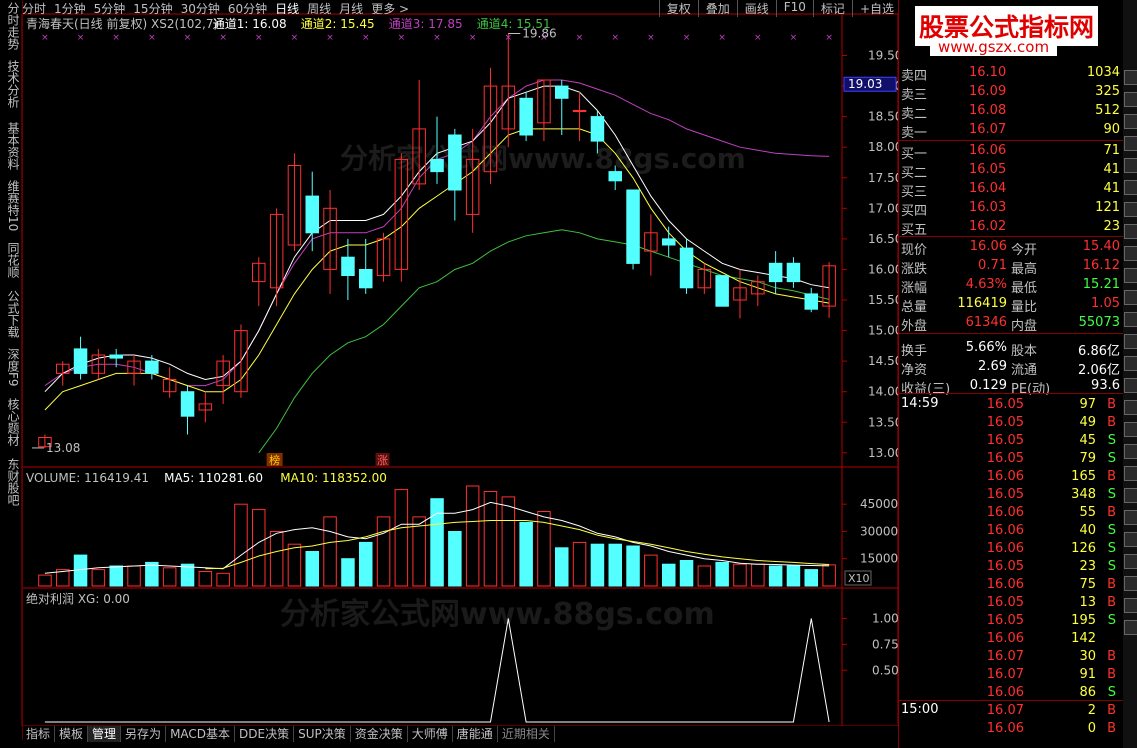  I want to click on left-tab: 公式下载, so click(12, 314).